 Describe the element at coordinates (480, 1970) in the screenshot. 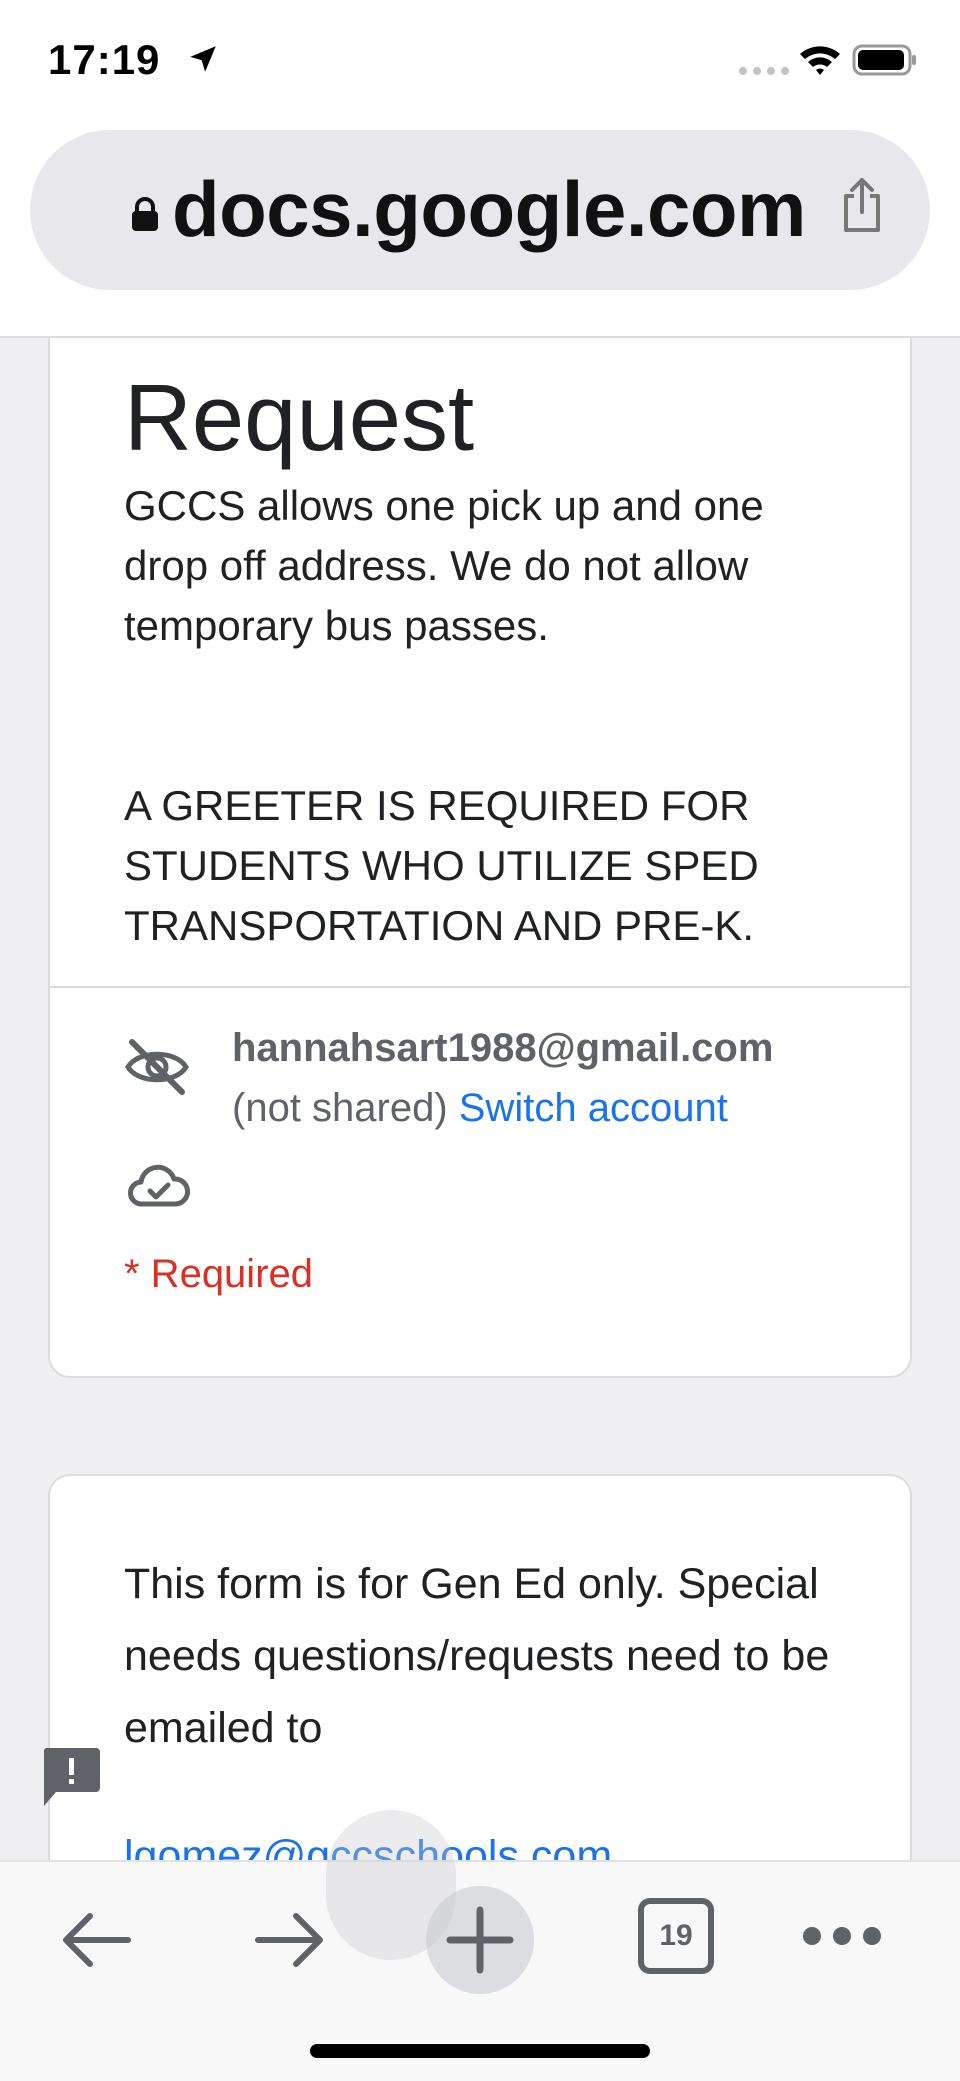

I see `browser-toolbar: 19` at that location.